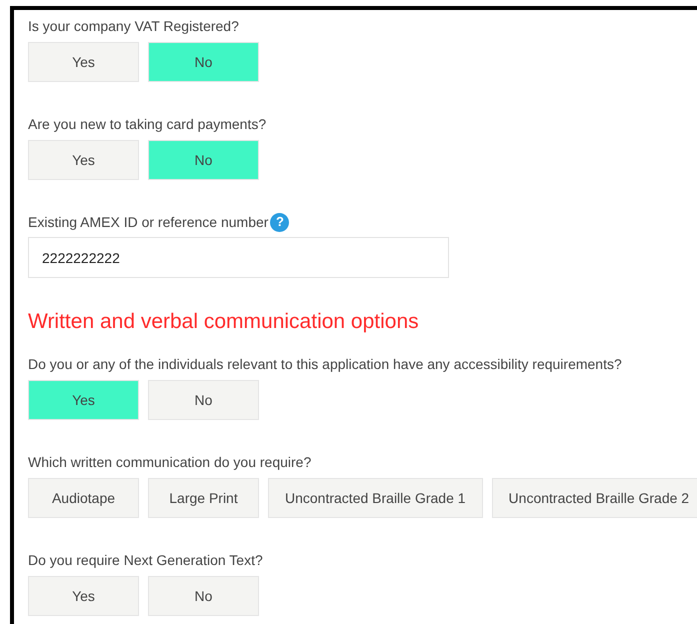 This screenshot has height=624, width=697. What do you see at coordinates (148, 222) in the screenshot?
I see `field-label: Existing AMEX ID or reference number` at bounding box center [148, 222].